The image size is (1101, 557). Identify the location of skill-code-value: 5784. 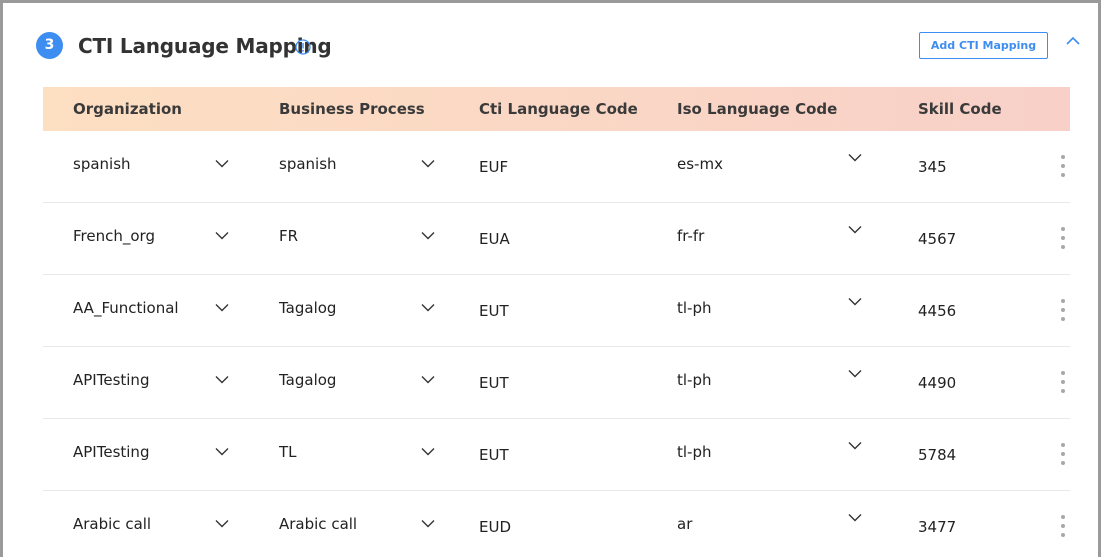
(937, 455).